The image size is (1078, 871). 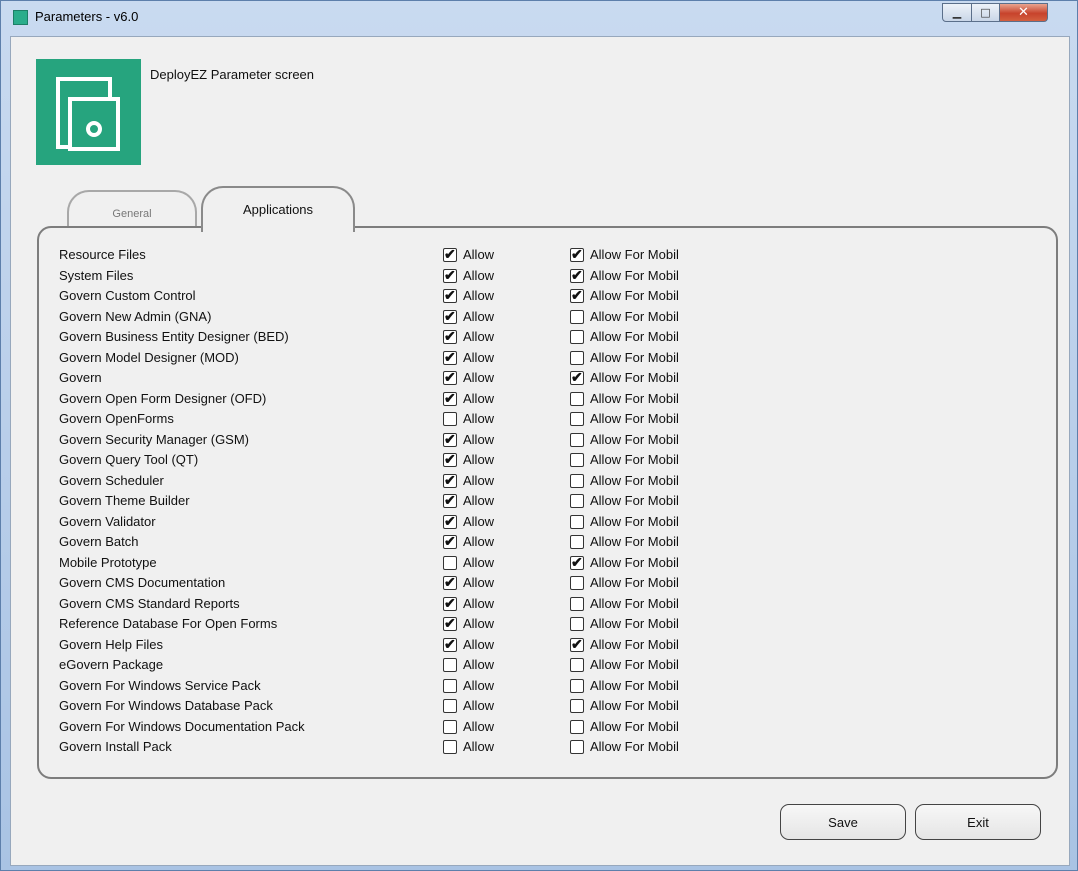 What do you see at coordinates (278, 209) in the screenshot?
I see `tab-applications: Applications` at bounding box center [278, 209].